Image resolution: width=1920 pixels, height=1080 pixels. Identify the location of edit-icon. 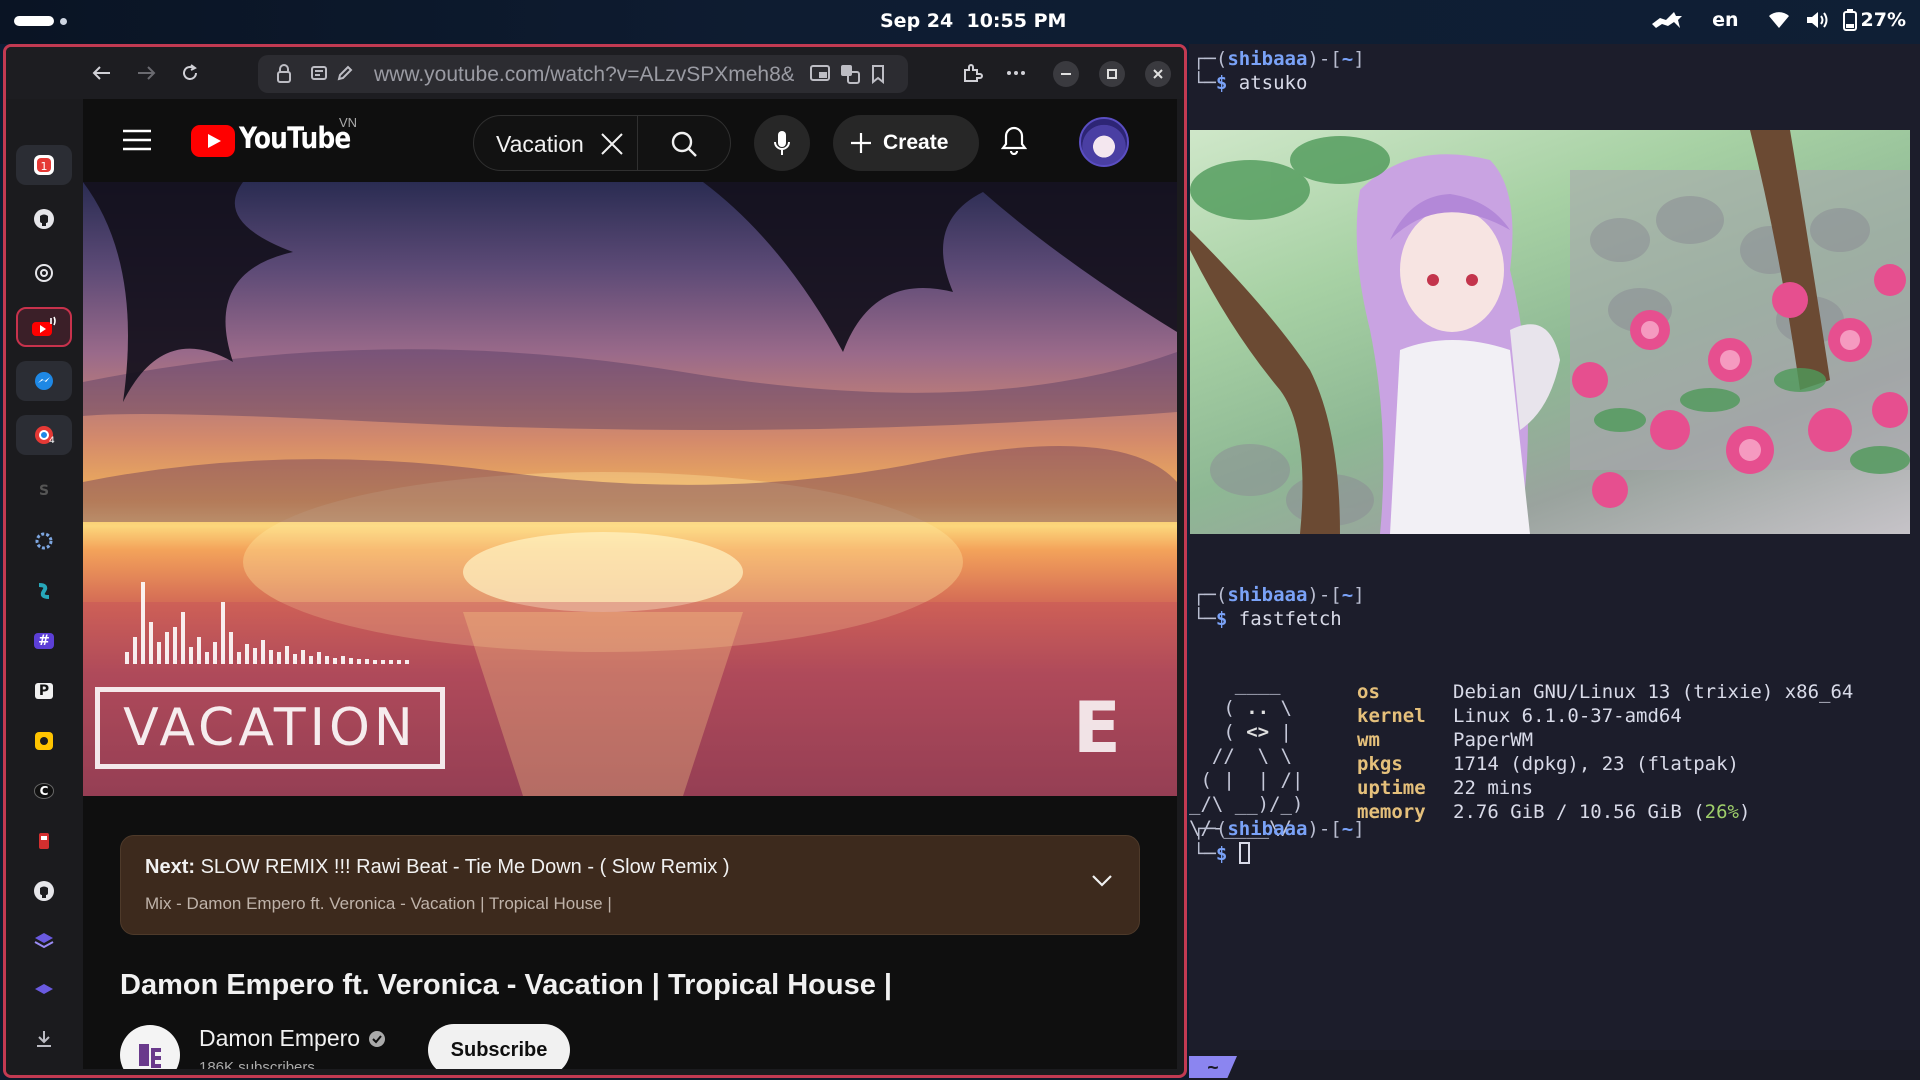
(345, 75).